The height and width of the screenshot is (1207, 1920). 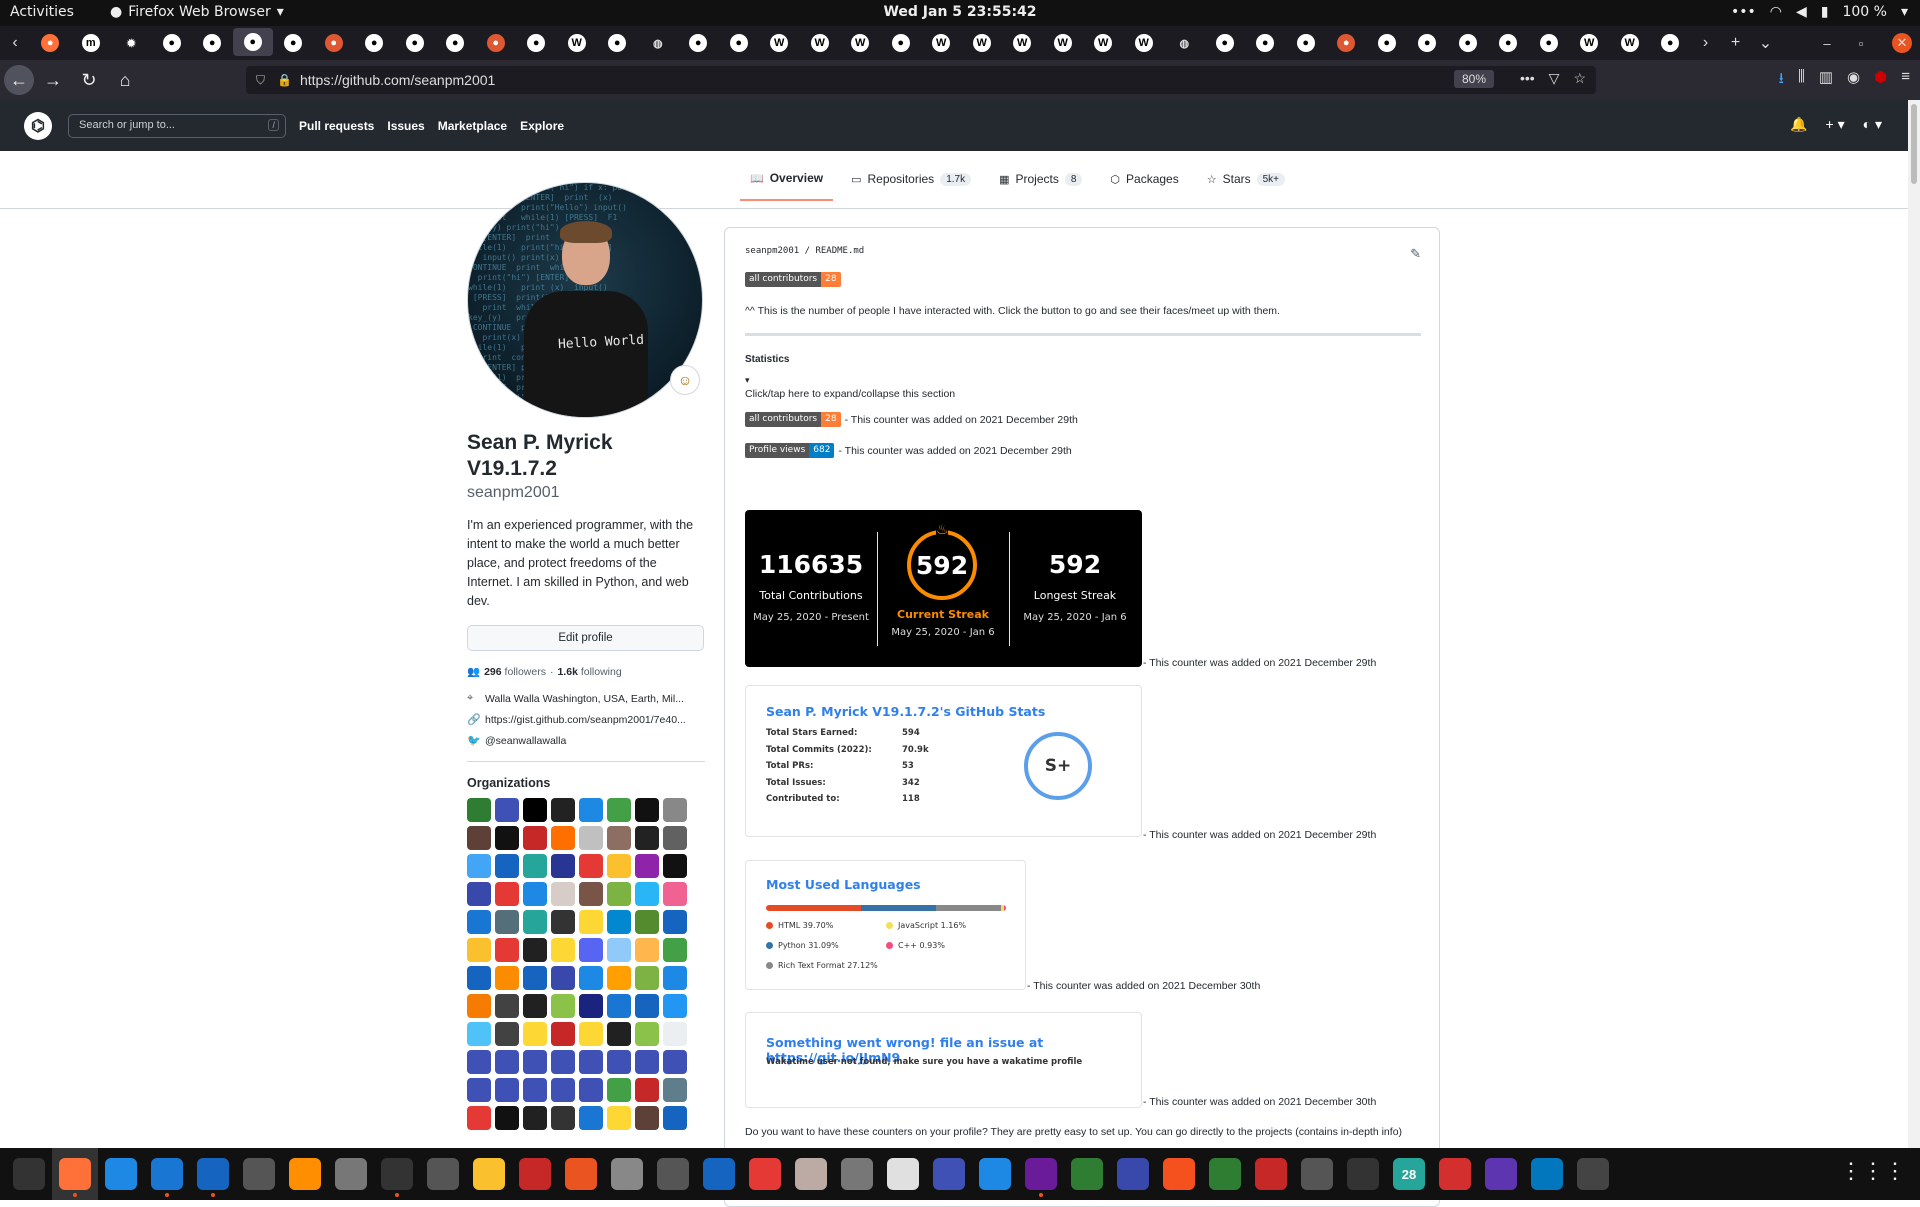 I want to click on dock-app-camera, so click(x=673, y=1174).